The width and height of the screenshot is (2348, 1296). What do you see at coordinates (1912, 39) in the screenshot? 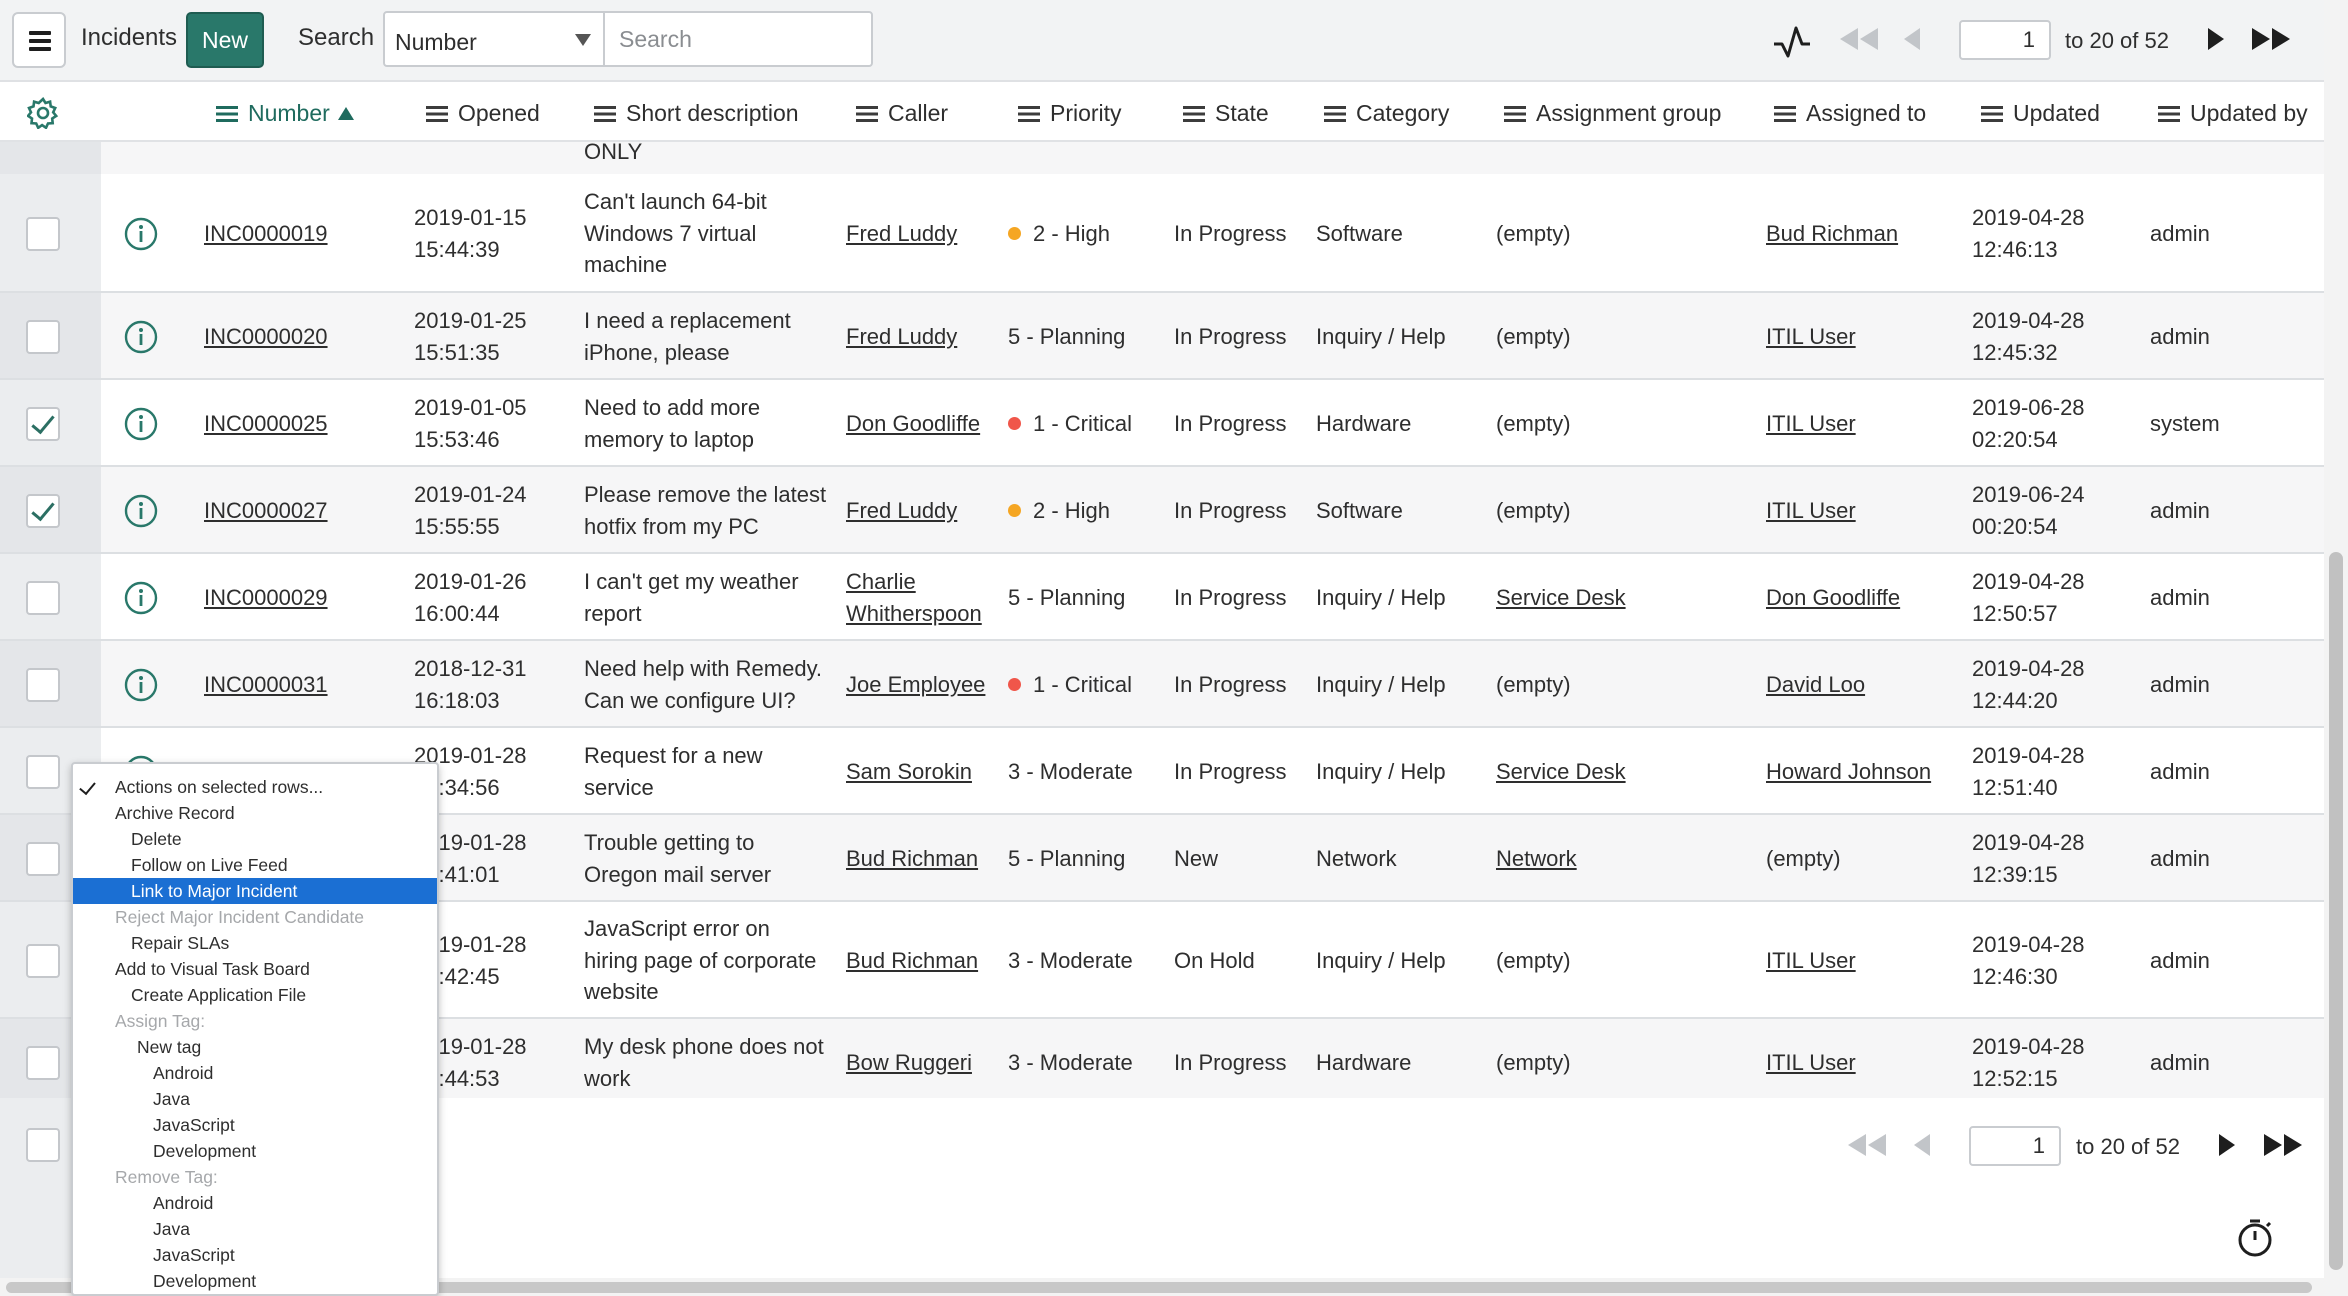
I see `prev-page-icon` at bounding box center [1912, 39].